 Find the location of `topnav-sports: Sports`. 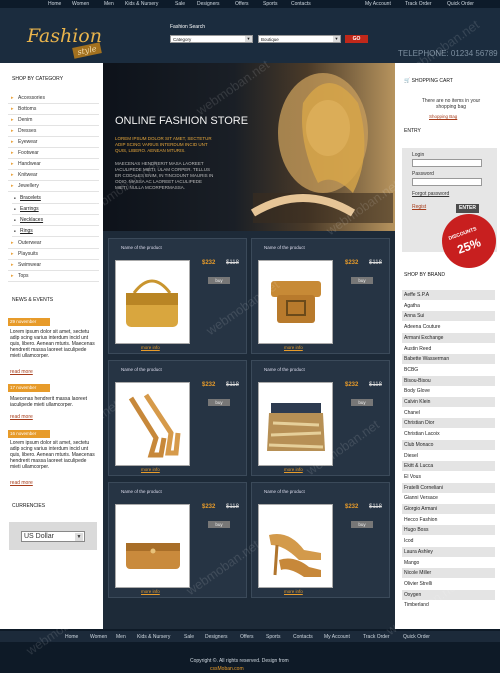

topnav-sports: Sports is located at coordinates (270, 4).